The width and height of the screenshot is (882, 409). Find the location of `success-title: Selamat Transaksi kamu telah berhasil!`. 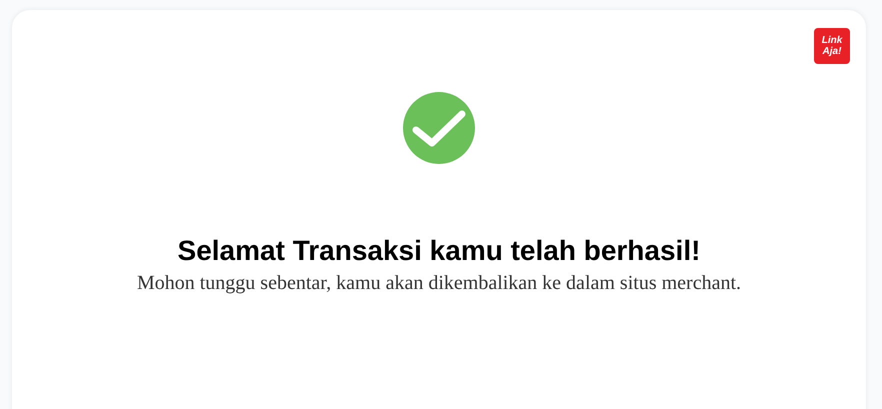

success-title: Selamat Transaksi kamu telah berhasil! is located at coordinates (439, 251).